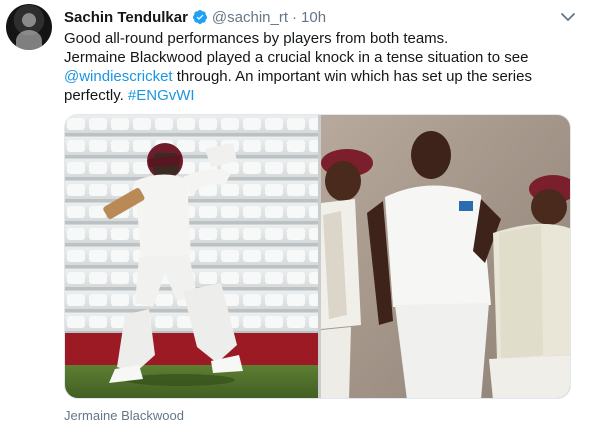 This screenshot has height=434, width=595. What do you see at coordinates (568, 17) in the screenshot?
I see `chevron-down-icon` at bounding box center [568, 17].